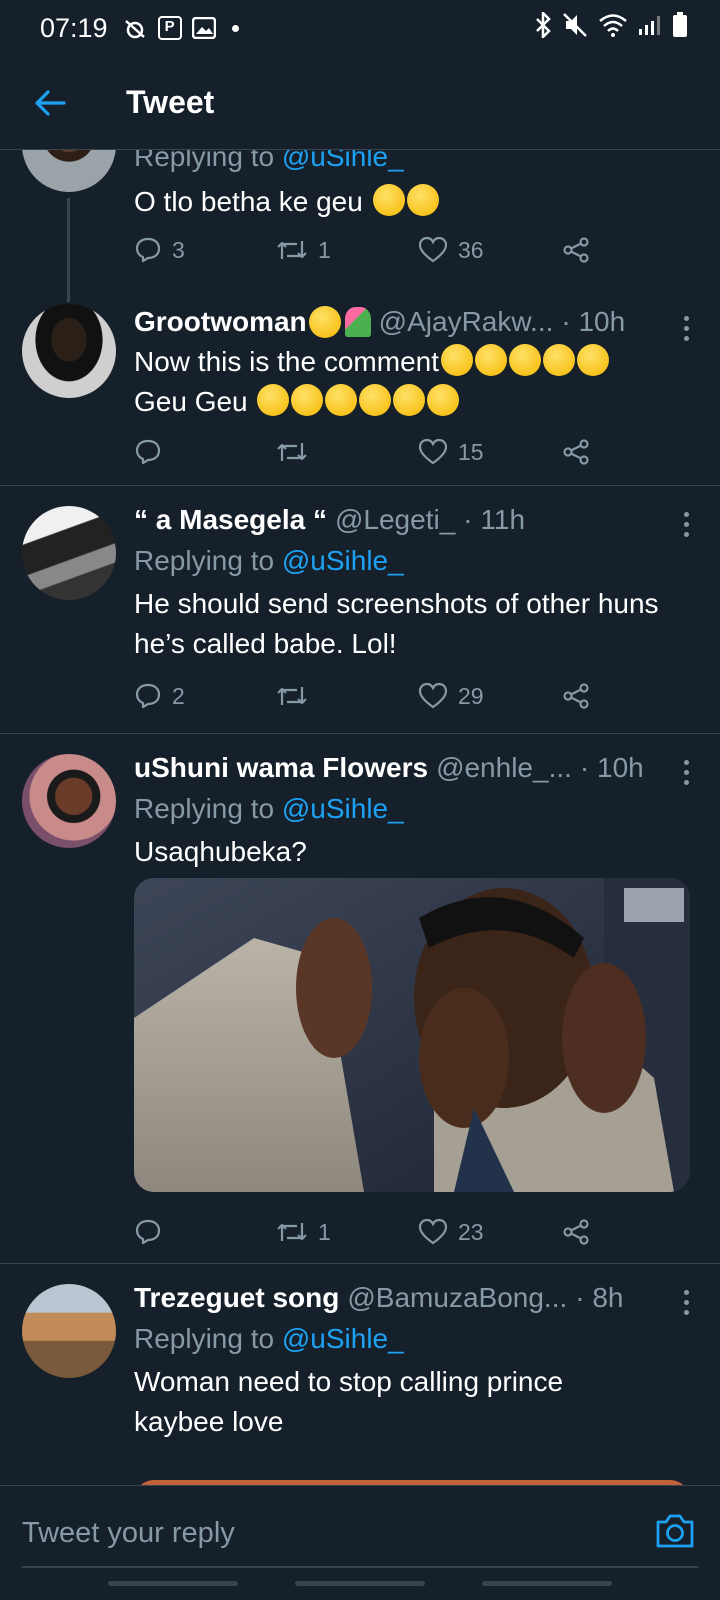  What do you see at coordinates (173, 1583) in the screenshot?
I see `nav-recents-button` at bounding box center [173, 1583].